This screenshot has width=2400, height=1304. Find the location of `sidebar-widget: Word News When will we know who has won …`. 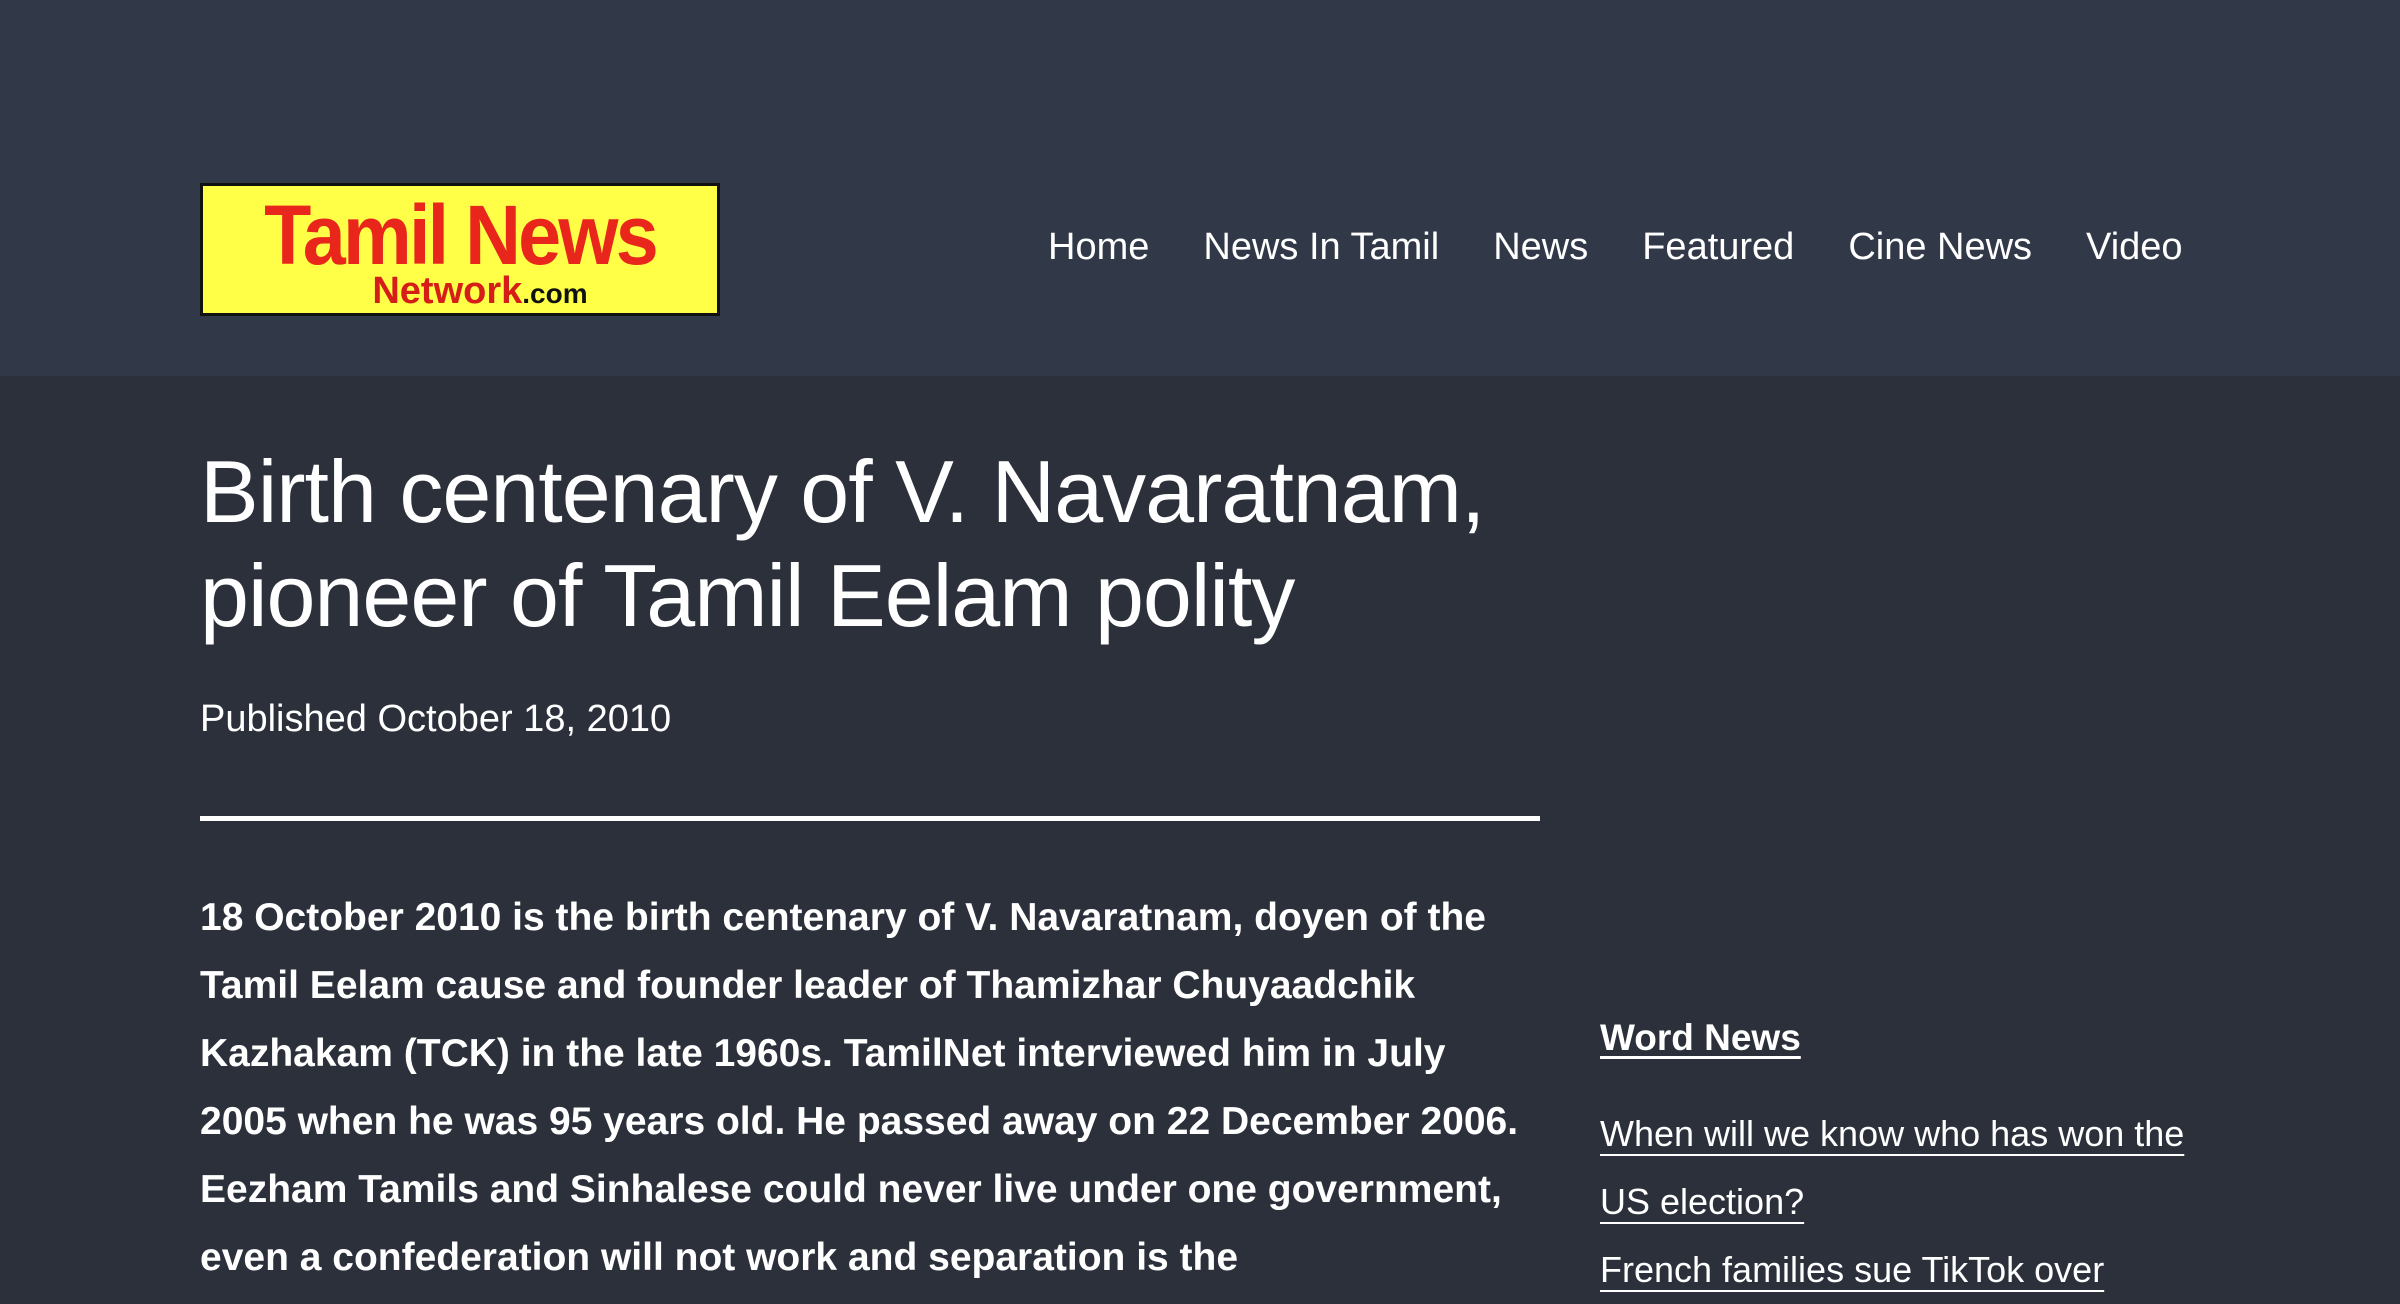

sidebar-widget: Word News When will we know who has won … is located at coordinates (1900, 1157).